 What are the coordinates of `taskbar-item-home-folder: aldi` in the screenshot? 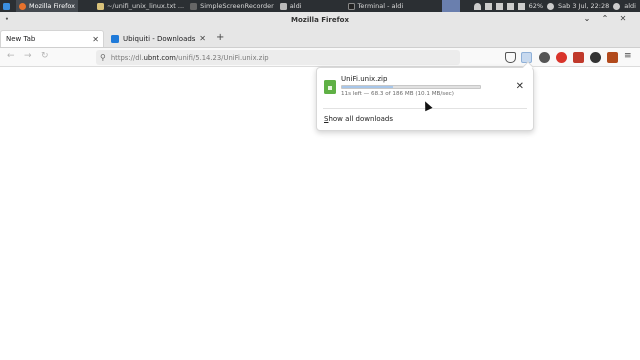 It's located at (291, 6).